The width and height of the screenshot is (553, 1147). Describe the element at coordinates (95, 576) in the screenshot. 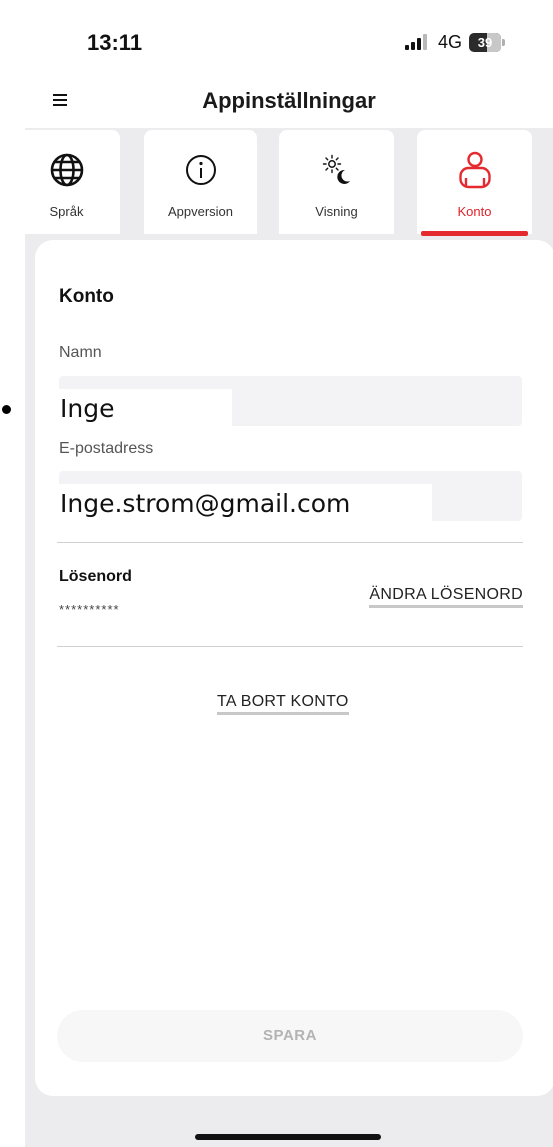

I see `password-label: Lösenord` at that location.